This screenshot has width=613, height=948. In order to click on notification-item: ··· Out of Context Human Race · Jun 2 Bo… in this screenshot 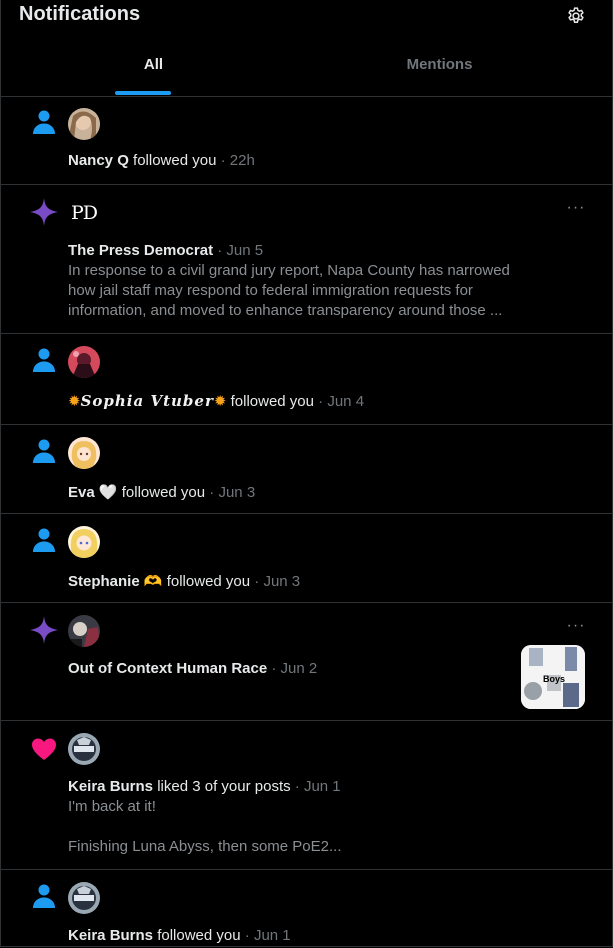, I will do `click(306, 662)`.